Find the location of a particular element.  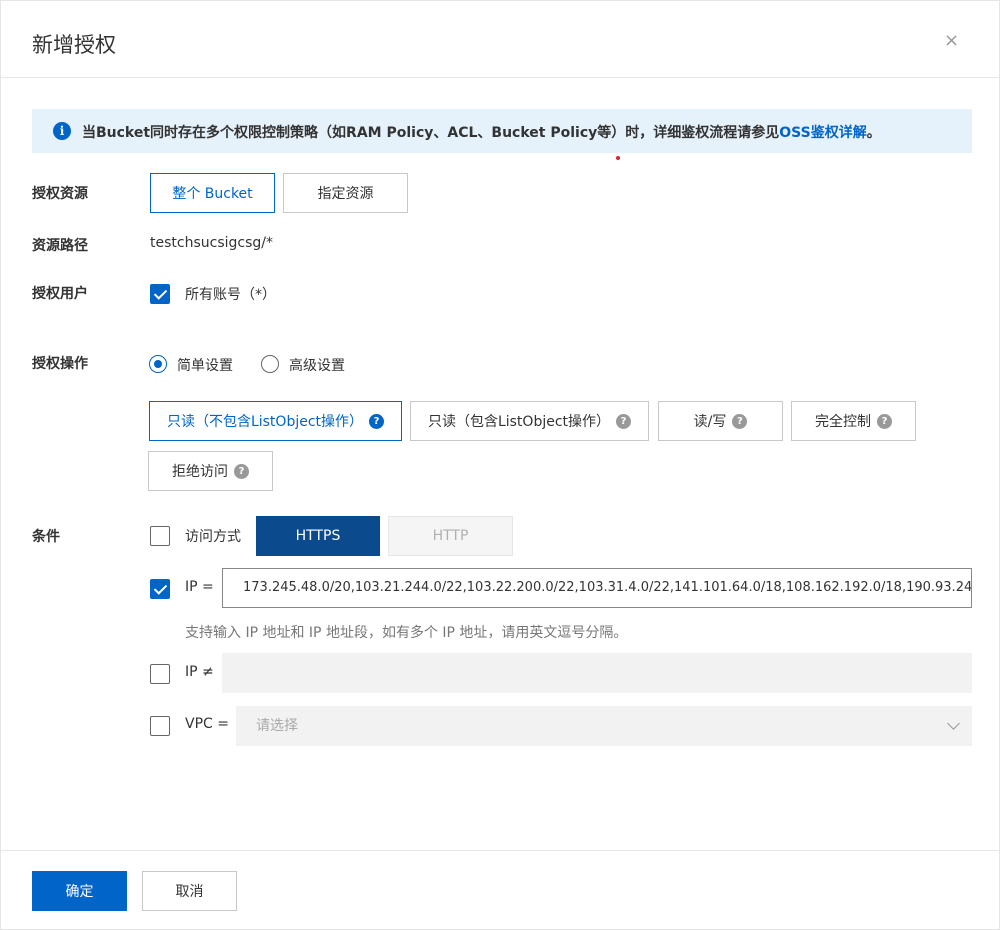

readonly-no-list-button: 只读（不包含ListObject操作）? is located at coordinates (275, 421).